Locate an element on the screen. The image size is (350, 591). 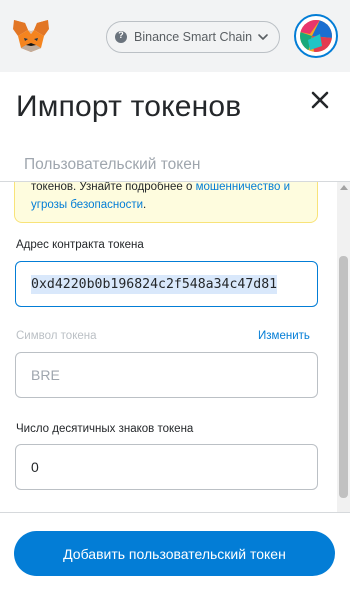
network-selector: Binance Smart Chain is located at coordinates (193, 37).